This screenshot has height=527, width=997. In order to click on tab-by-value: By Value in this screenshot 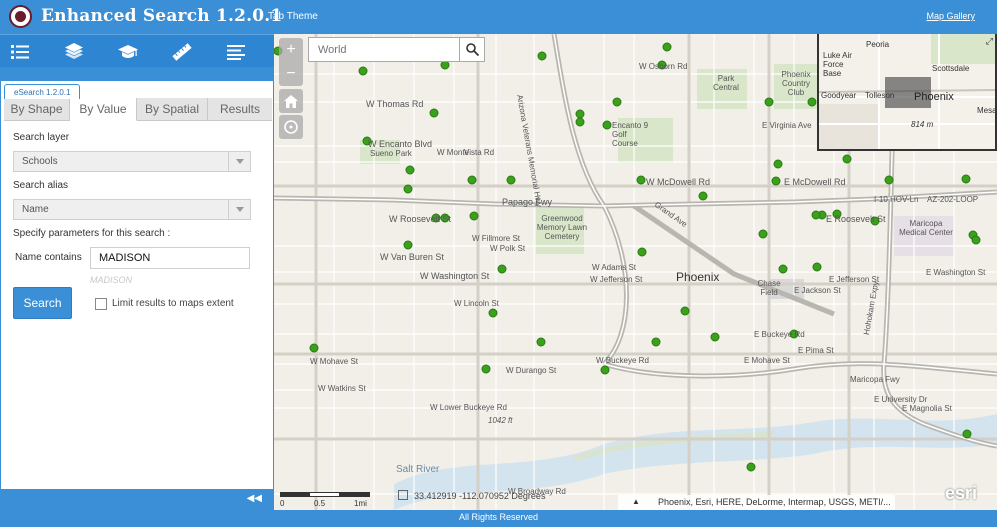, I will do `click(103, 109)`.